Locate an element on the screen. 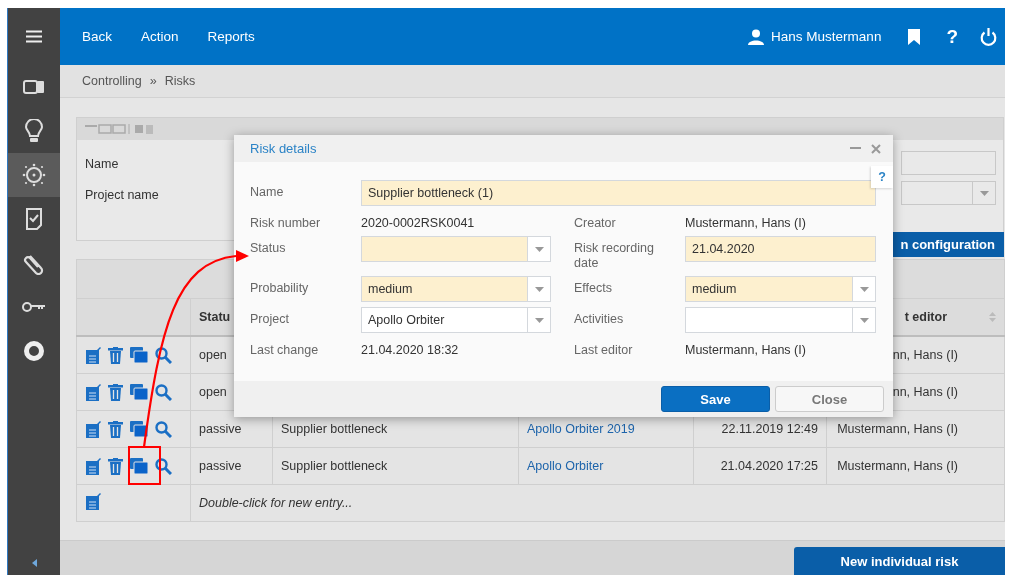 This screenshot has width=1011, height=575. text-field is located at coordinates (948, 163).